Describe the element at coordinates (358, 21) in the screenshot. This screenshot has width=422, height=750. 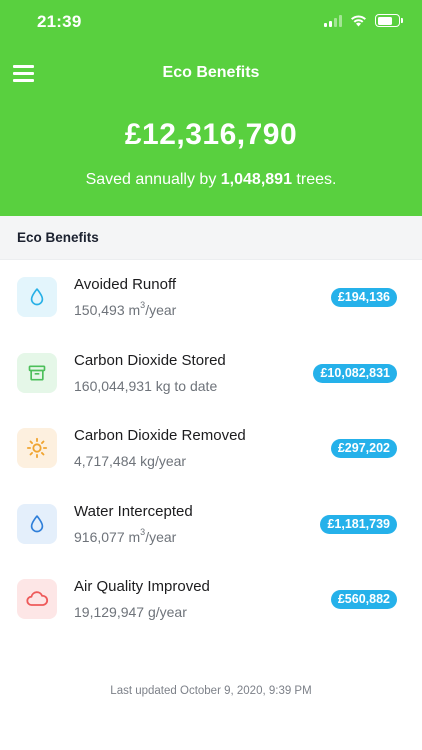
I see `wifi-icon` at that location.